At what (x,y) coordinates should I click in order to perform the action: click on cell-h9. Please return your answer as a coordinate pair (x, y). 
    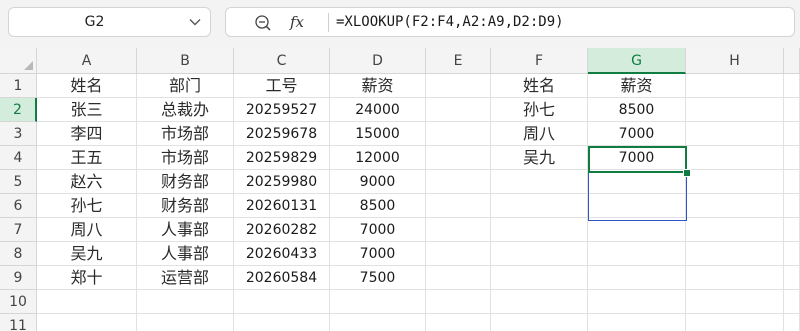
    Looking at the image, I should click on (735, 278).